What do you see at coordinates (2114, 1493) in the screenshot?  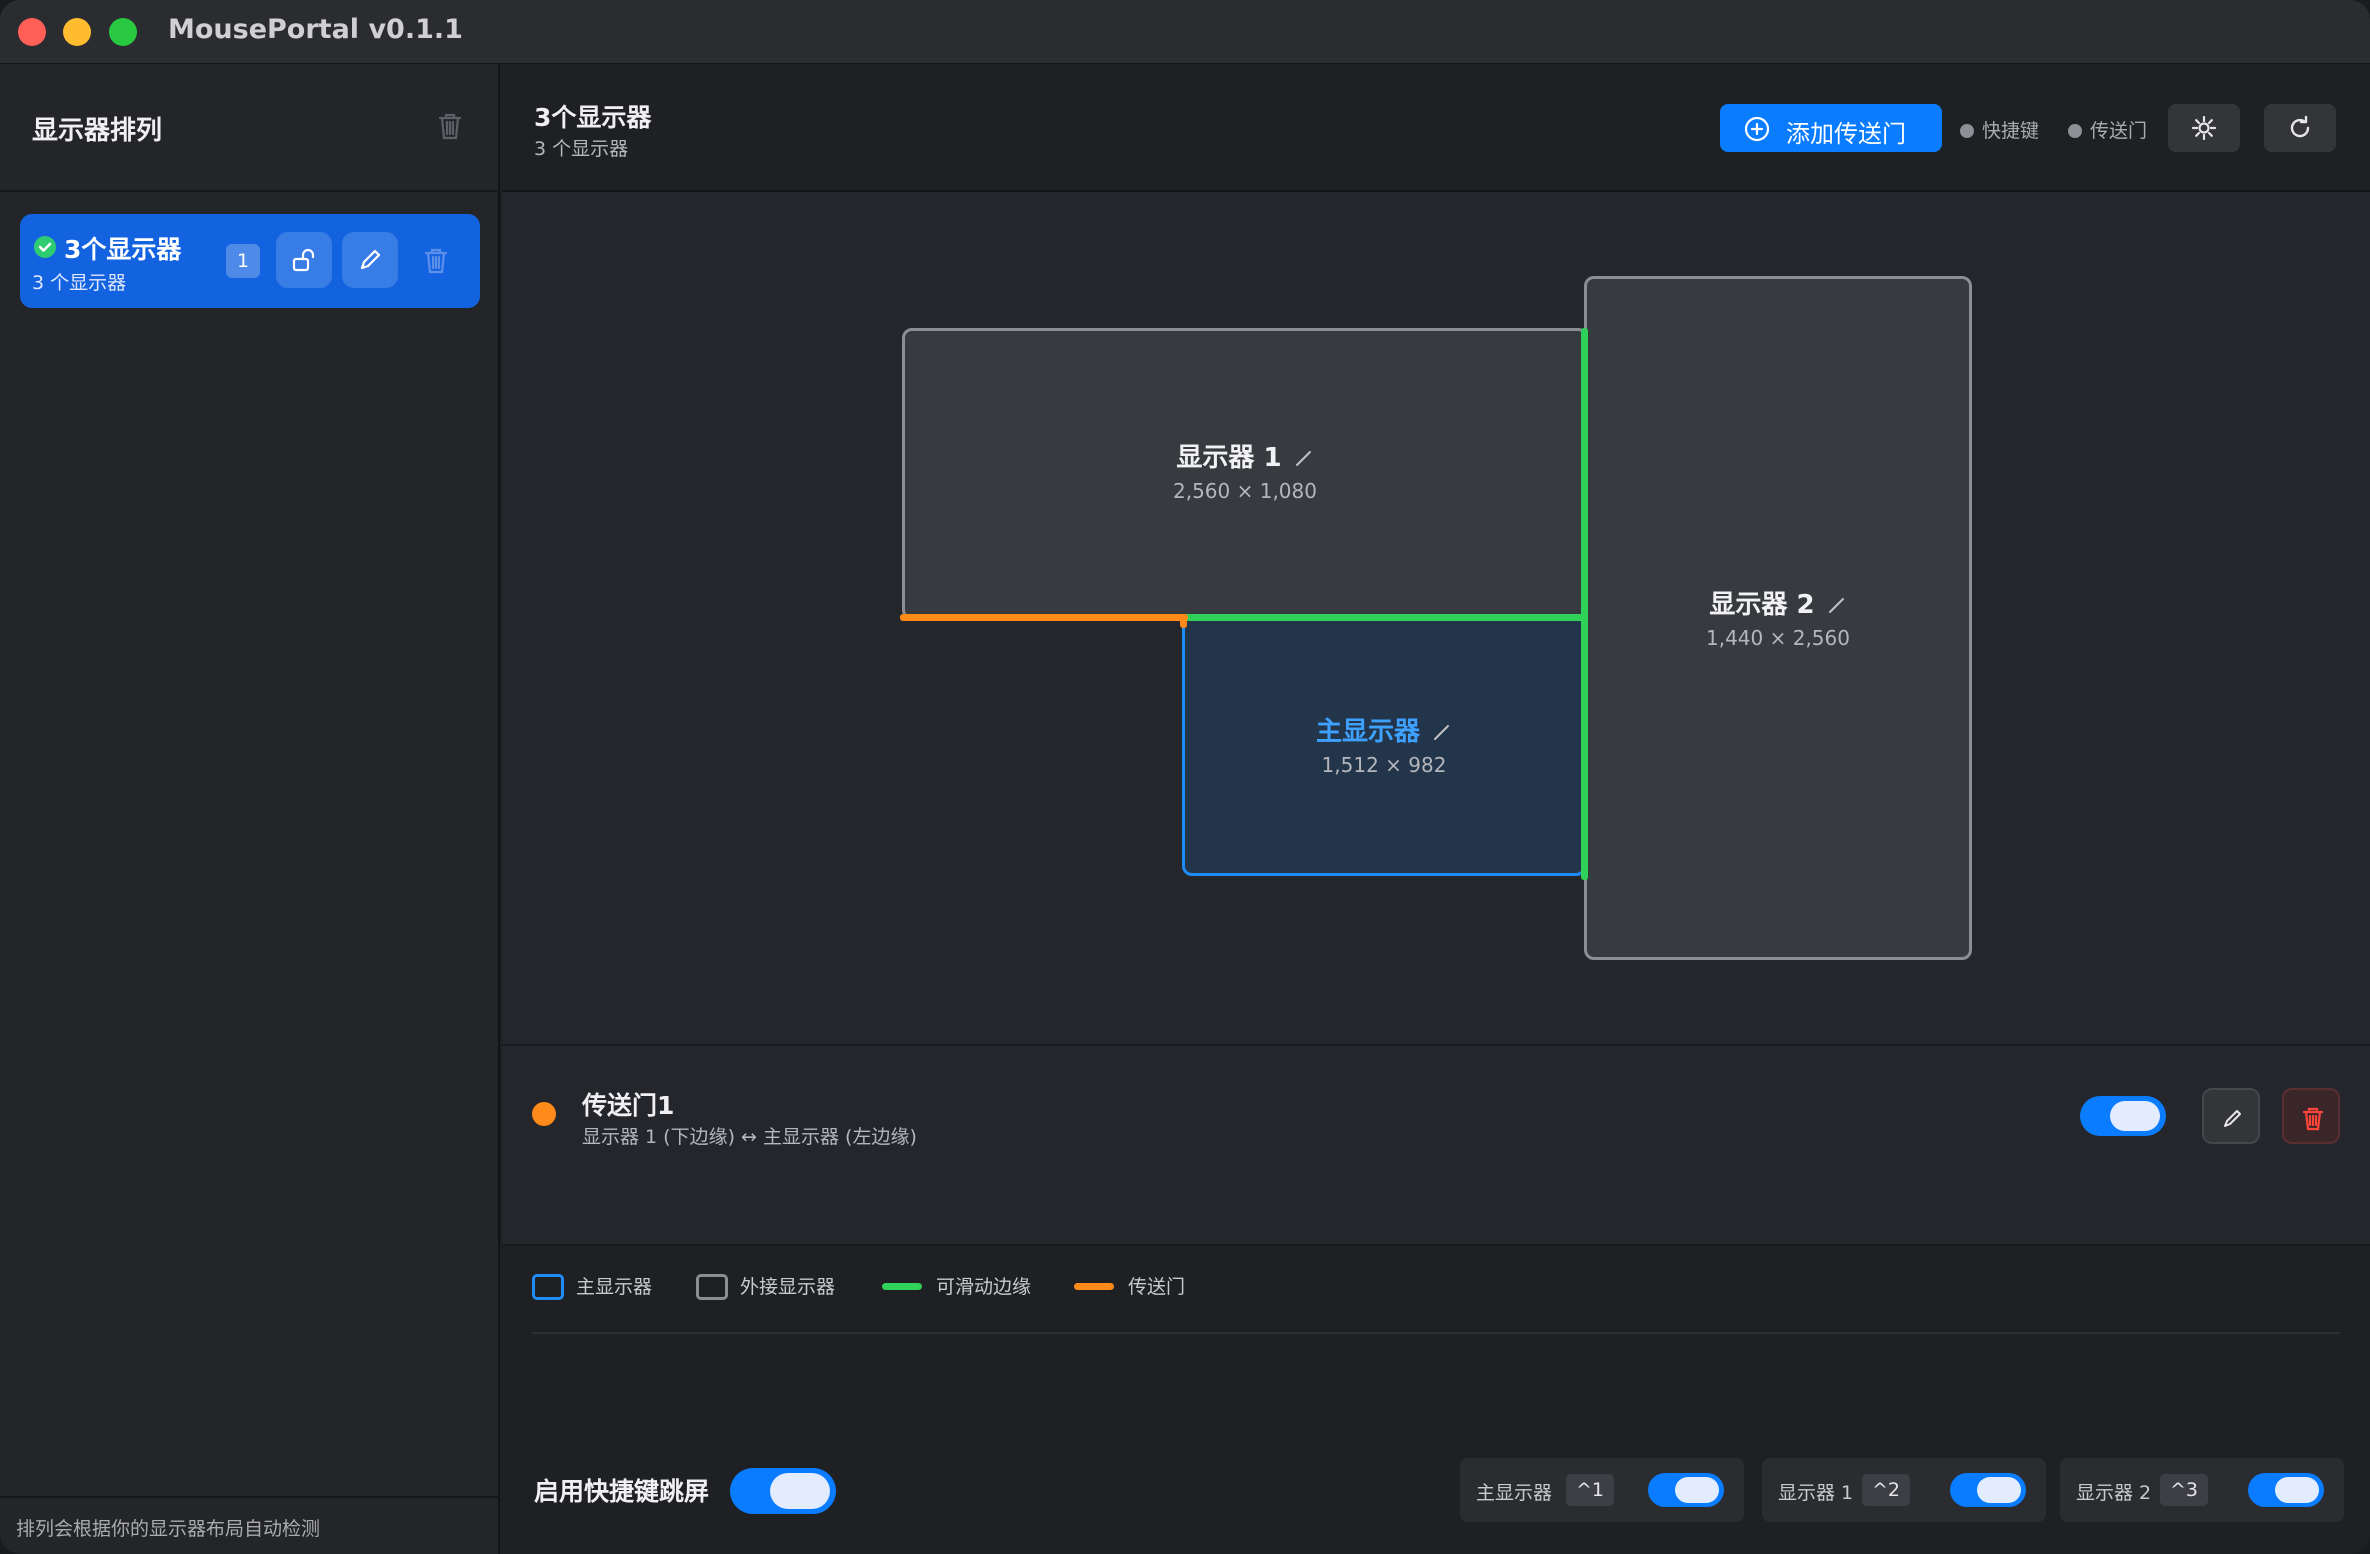 I see `hotkey-display-name: 显示器 2` at bounding box center [2114, 1493].